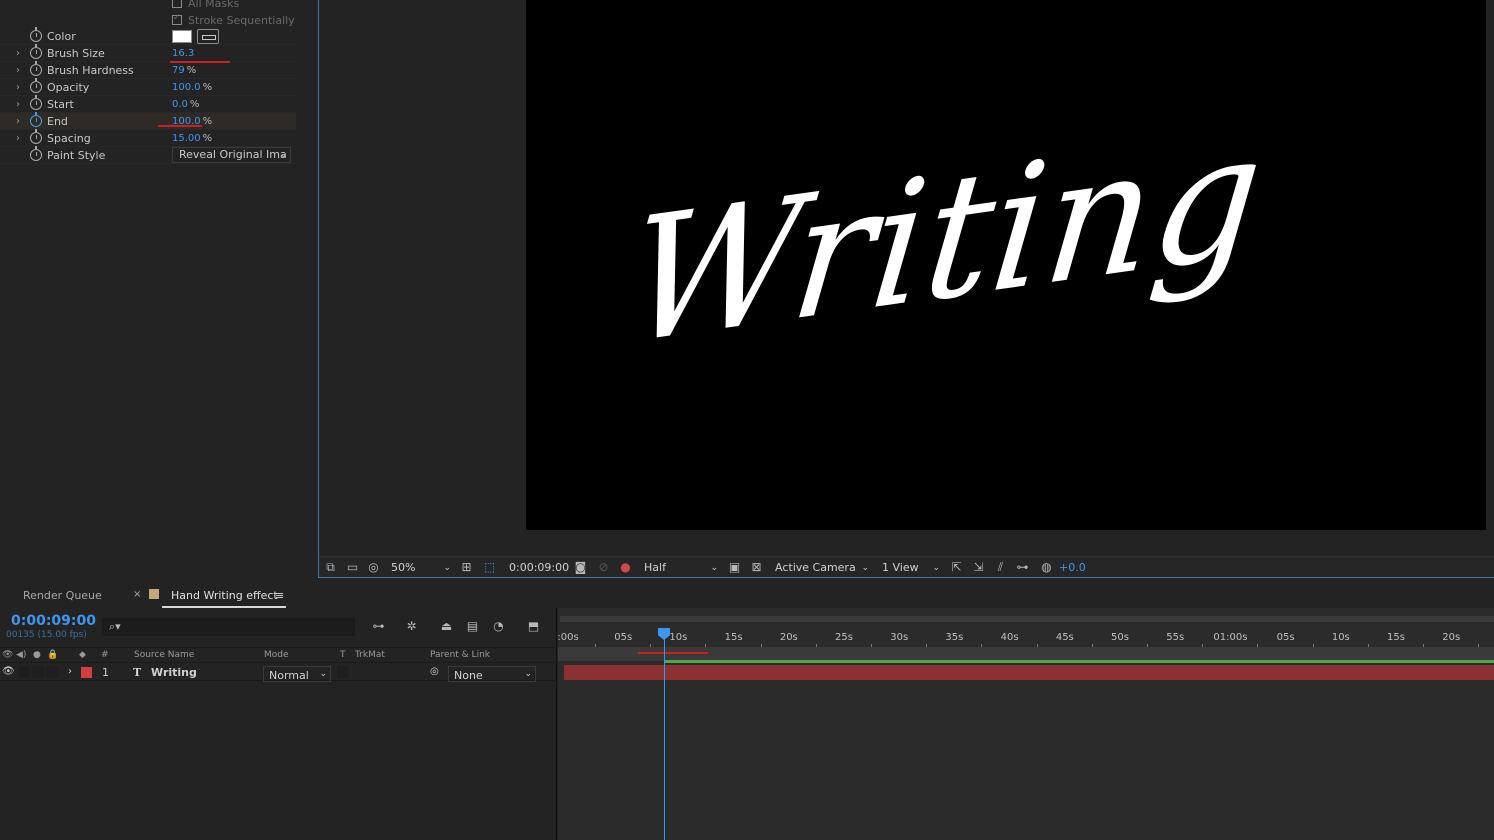 The image size is (1494, 840). Describe the element at coordinates (52, 655) in the screenshot. I see `lock-icon: 🔒` at that location.